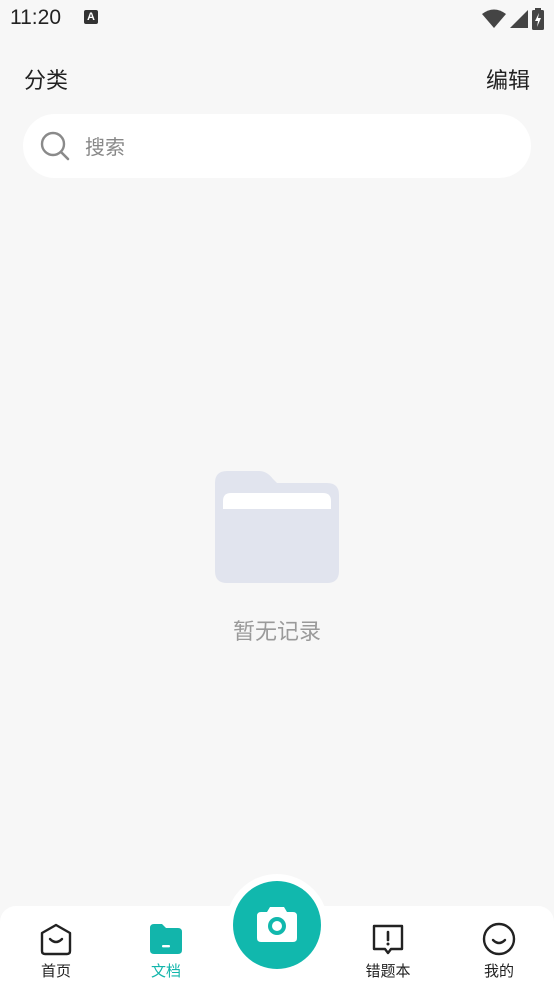  What do you see at coordinates (35, 17) in the screenshot?
I see `status-time: 11:20` at bounding box center [35, 17].